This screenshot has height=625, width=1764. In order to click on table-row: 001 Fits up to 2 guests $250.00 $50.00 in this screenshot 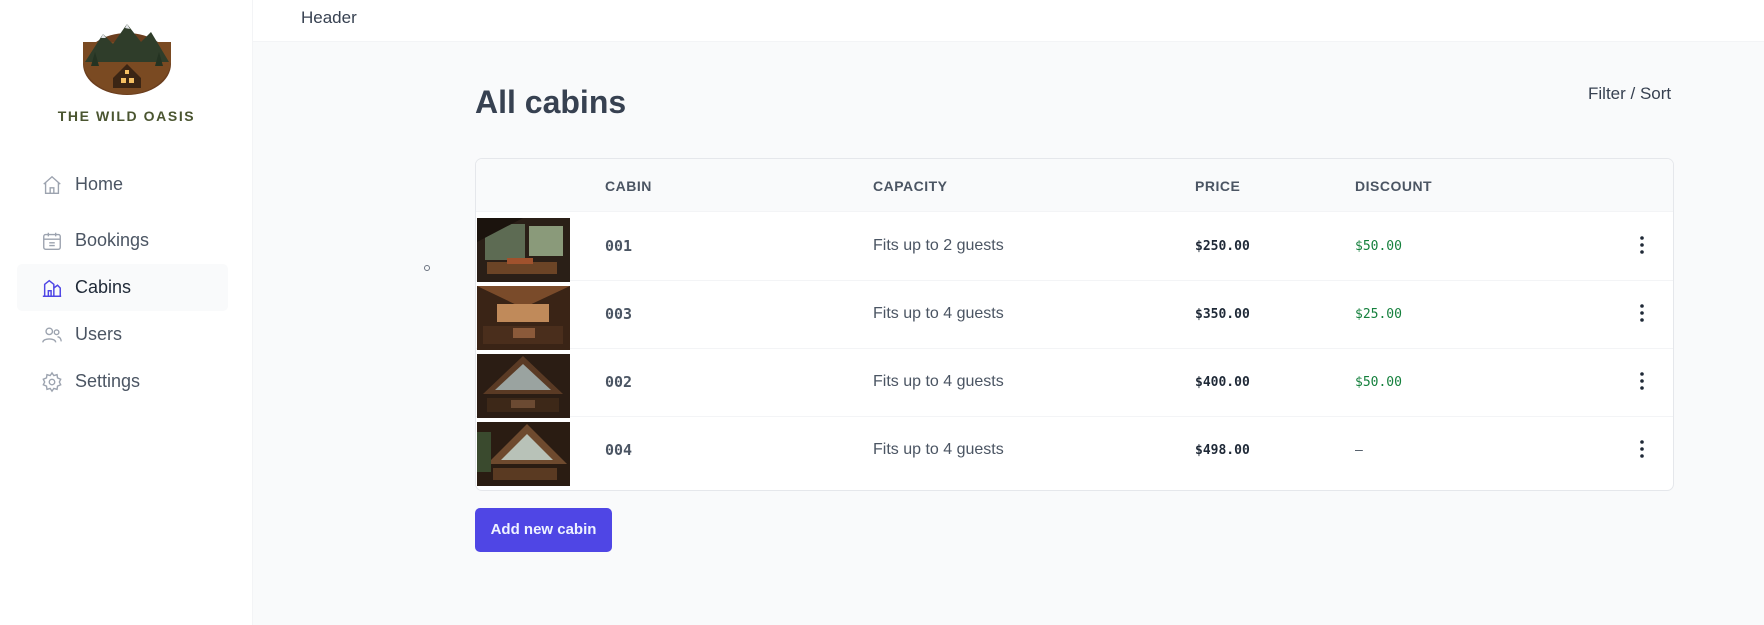, I will do `click(1074, 247)`.